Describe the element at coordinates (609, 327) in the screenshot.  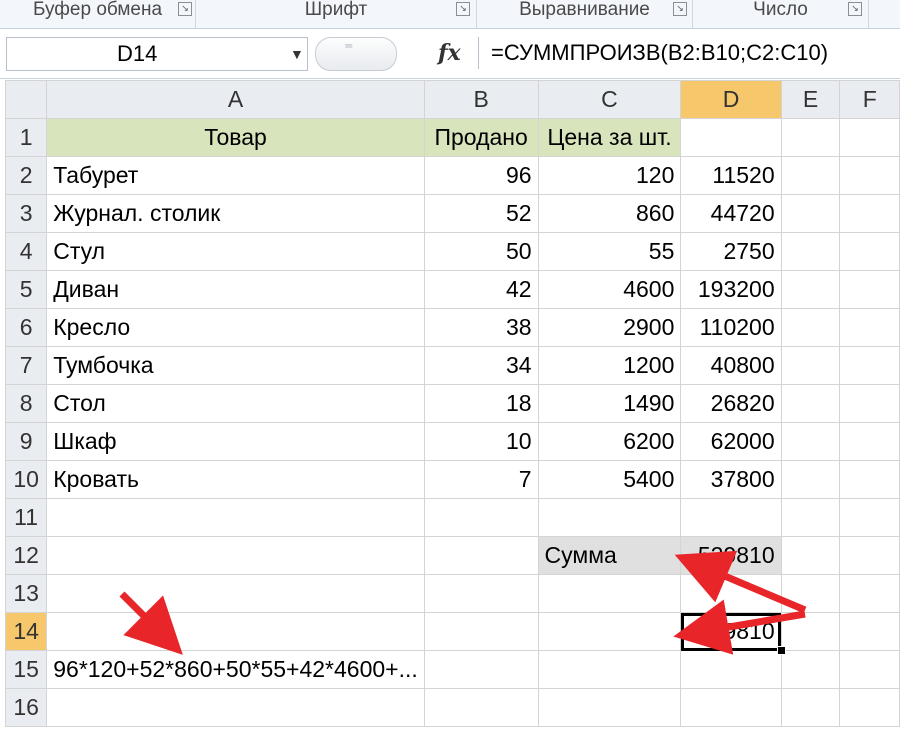
I see `cell: 2900` at that location.